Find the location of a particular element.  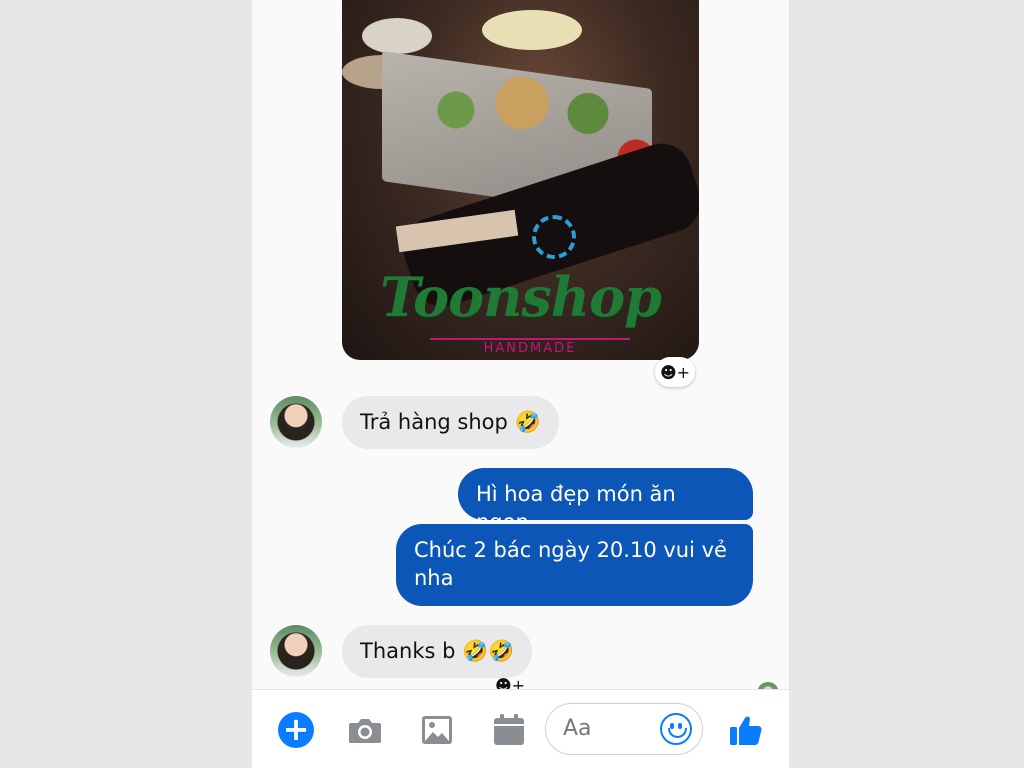

message-text: Thanks b 🤣🤣 is located at coordinates (437, 651).